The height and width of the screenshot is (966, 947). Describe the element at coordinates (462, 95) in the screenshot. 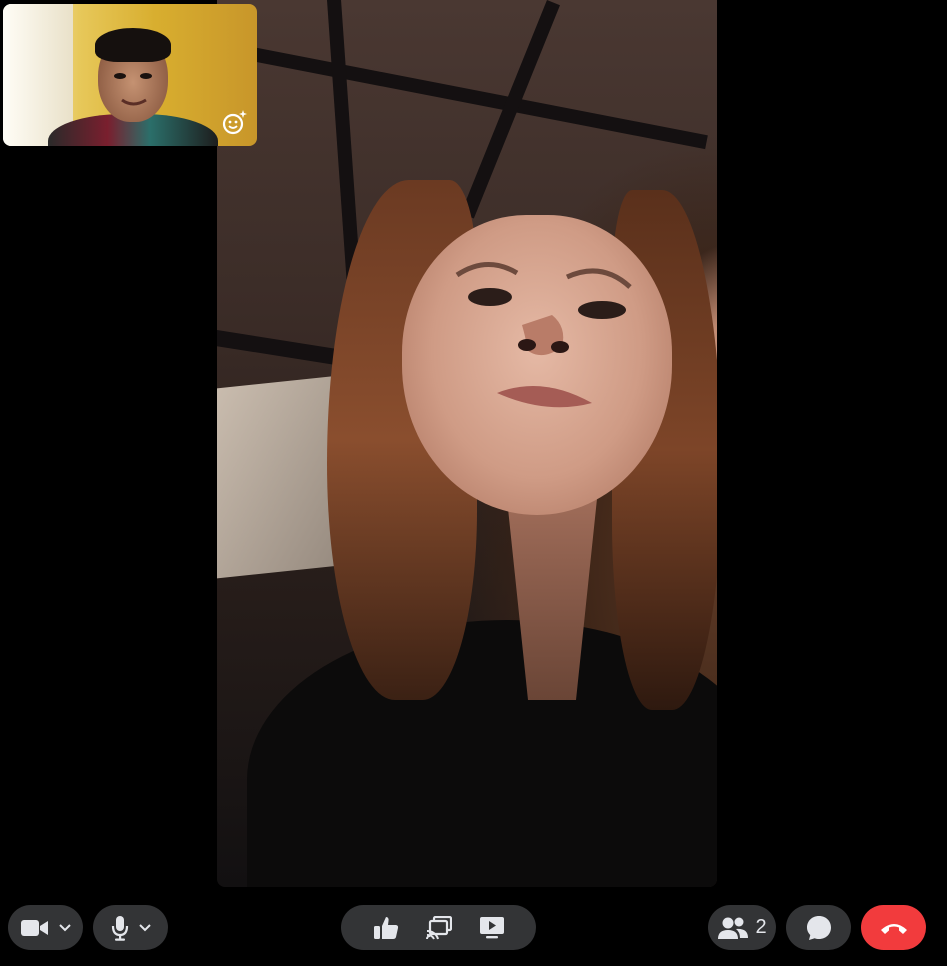

I see `ceiling-beam` at that location.